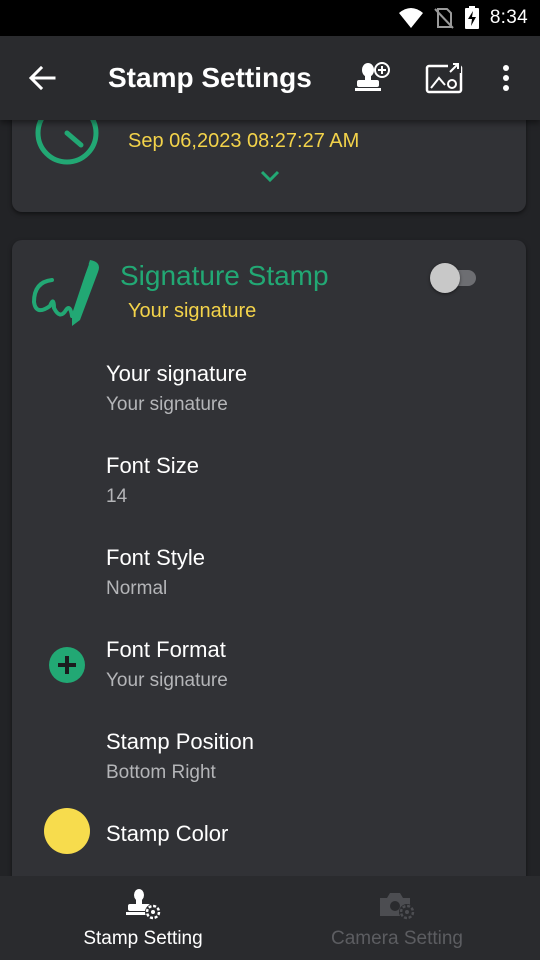 This screenshot has height=960, width=540. I want to click on nav-camera-setting: Camera Setting, so click(397, 918).